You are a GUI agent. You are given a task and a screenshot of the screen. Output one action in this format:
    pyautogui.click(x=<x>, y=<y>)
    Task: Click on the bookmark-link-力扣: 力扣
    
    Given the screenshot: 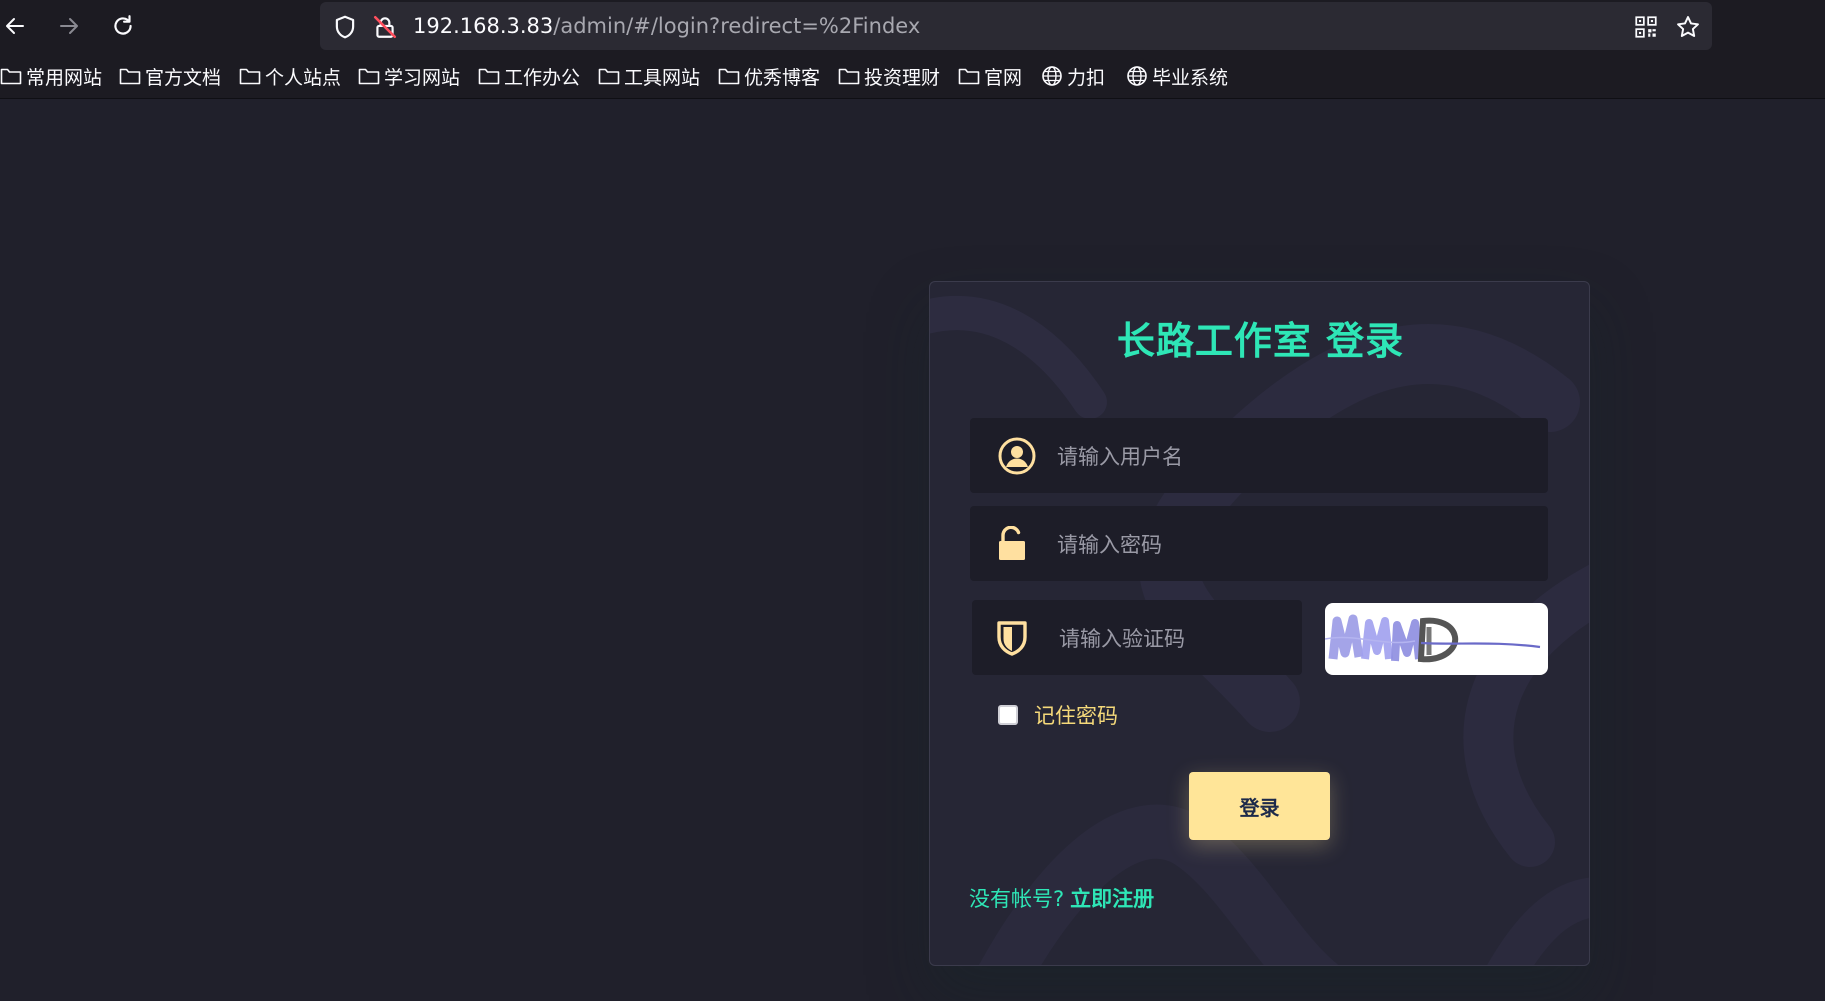 What is the action you would take?
    pyautogui.click(x=1073, y=76)
    